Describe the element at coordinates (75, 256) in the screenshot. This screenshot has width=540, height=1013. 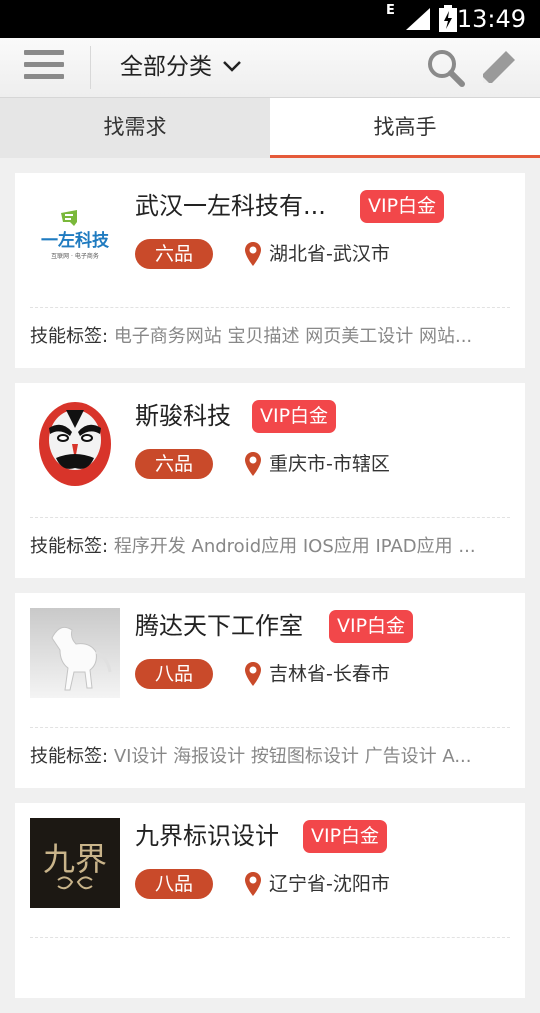
I see `logo-subtext: 互联网 · 电子商务` at that location.